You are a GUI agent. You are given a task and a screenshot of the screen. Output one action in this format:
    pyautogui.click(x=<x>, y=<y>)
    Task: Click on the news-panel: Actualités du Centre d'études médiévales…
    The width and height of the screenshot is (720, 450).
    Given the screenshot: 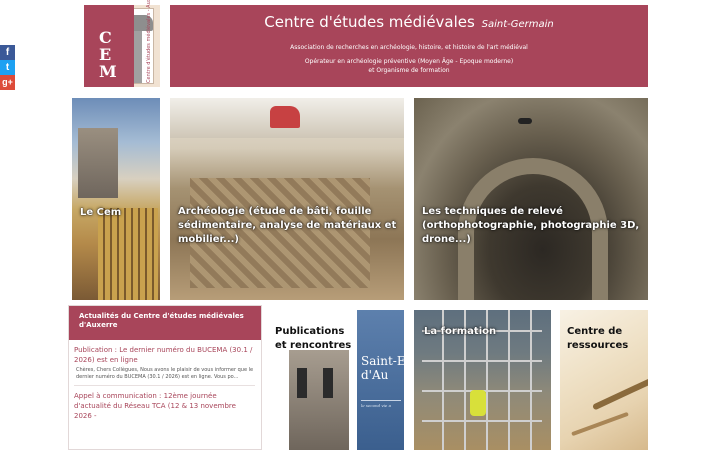 What is the action you would take?
    pyautogui.click(x=165, y=377)
    